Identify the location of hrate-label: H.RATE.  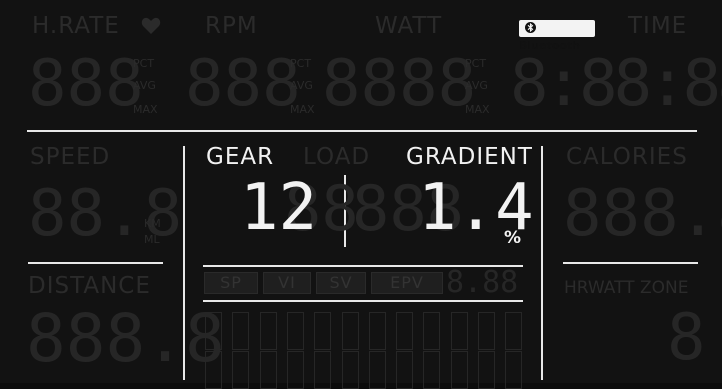
(76, 26).